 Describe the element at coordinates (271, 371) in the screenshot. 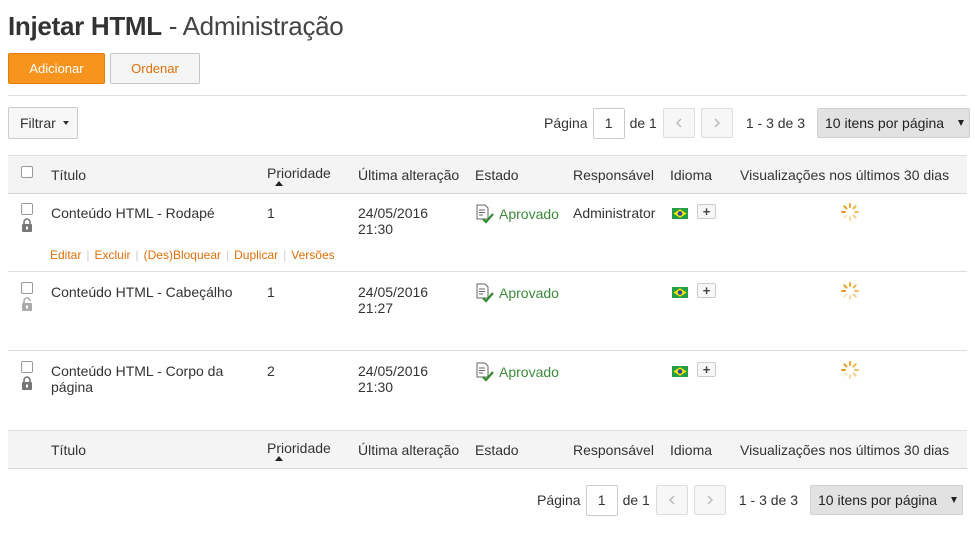

I see `row-priority: 2` at that location.